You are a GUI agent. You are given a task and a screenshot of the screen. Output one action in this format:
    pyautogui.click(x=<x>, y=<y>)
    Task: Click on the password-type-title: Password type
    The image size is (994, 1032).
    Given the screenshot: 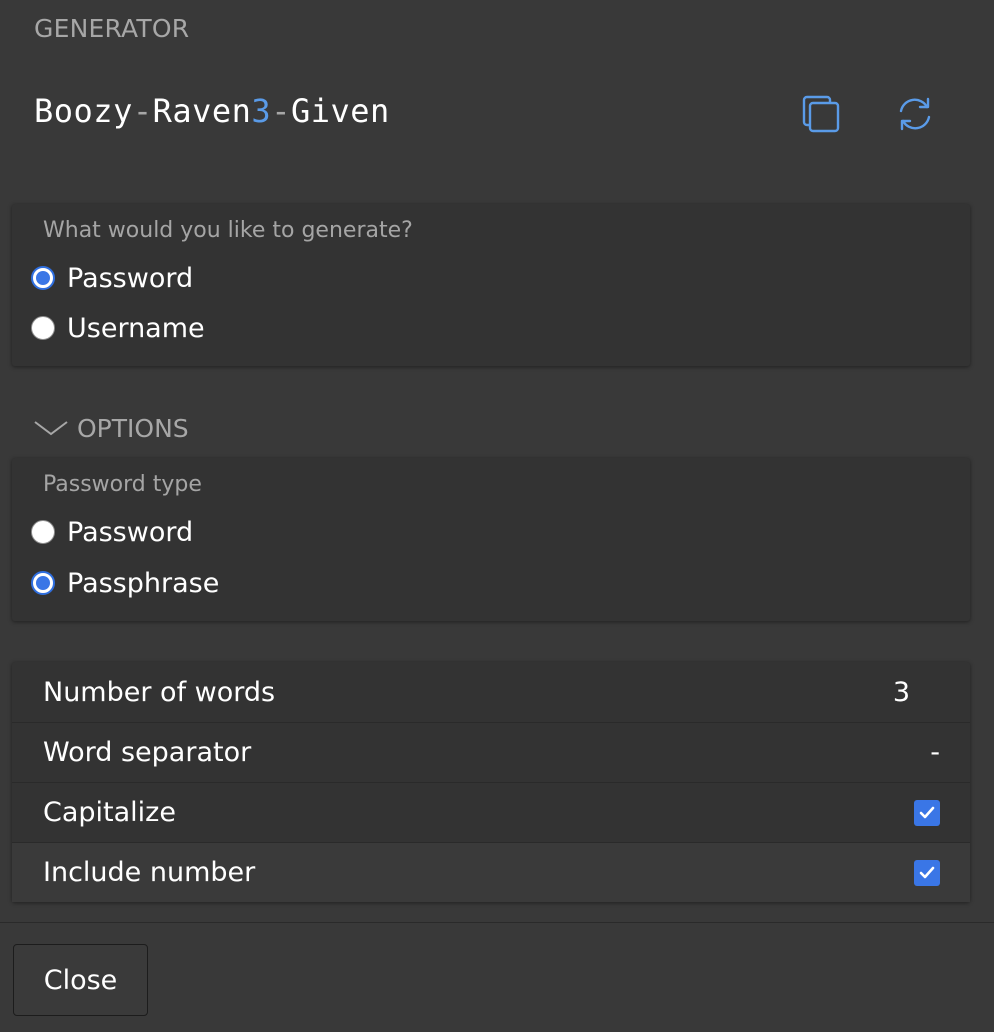 What is the action you would take?
    pyautogui.click(x=122, y=484)
    